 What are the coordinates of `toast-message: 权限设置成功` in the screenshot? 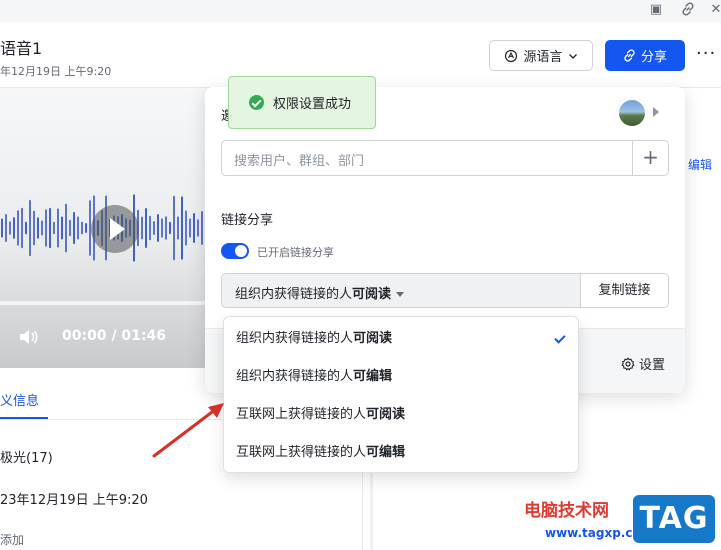 It's located at (312, 104).